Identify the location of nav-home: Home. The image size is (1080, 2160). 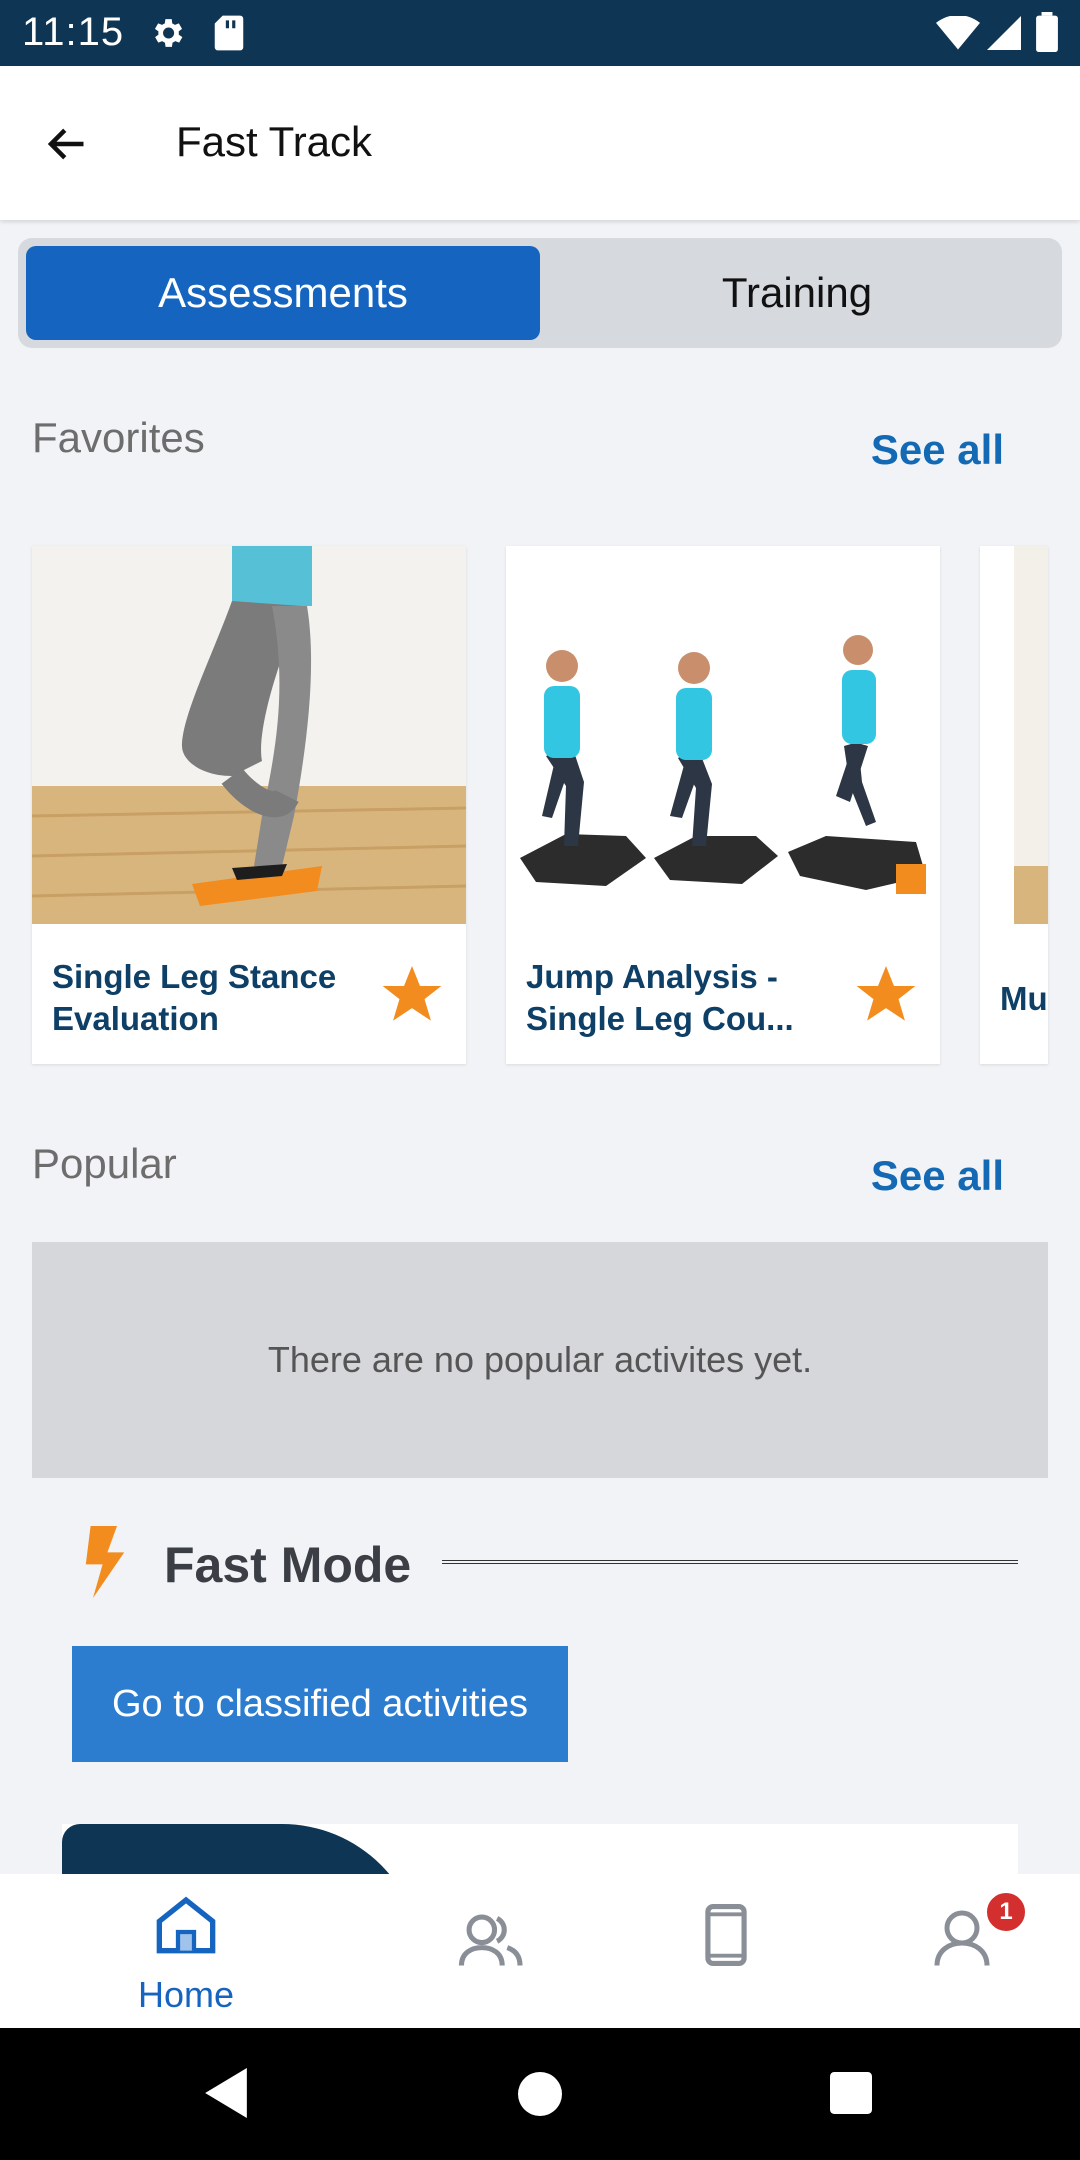
(186, 1955).